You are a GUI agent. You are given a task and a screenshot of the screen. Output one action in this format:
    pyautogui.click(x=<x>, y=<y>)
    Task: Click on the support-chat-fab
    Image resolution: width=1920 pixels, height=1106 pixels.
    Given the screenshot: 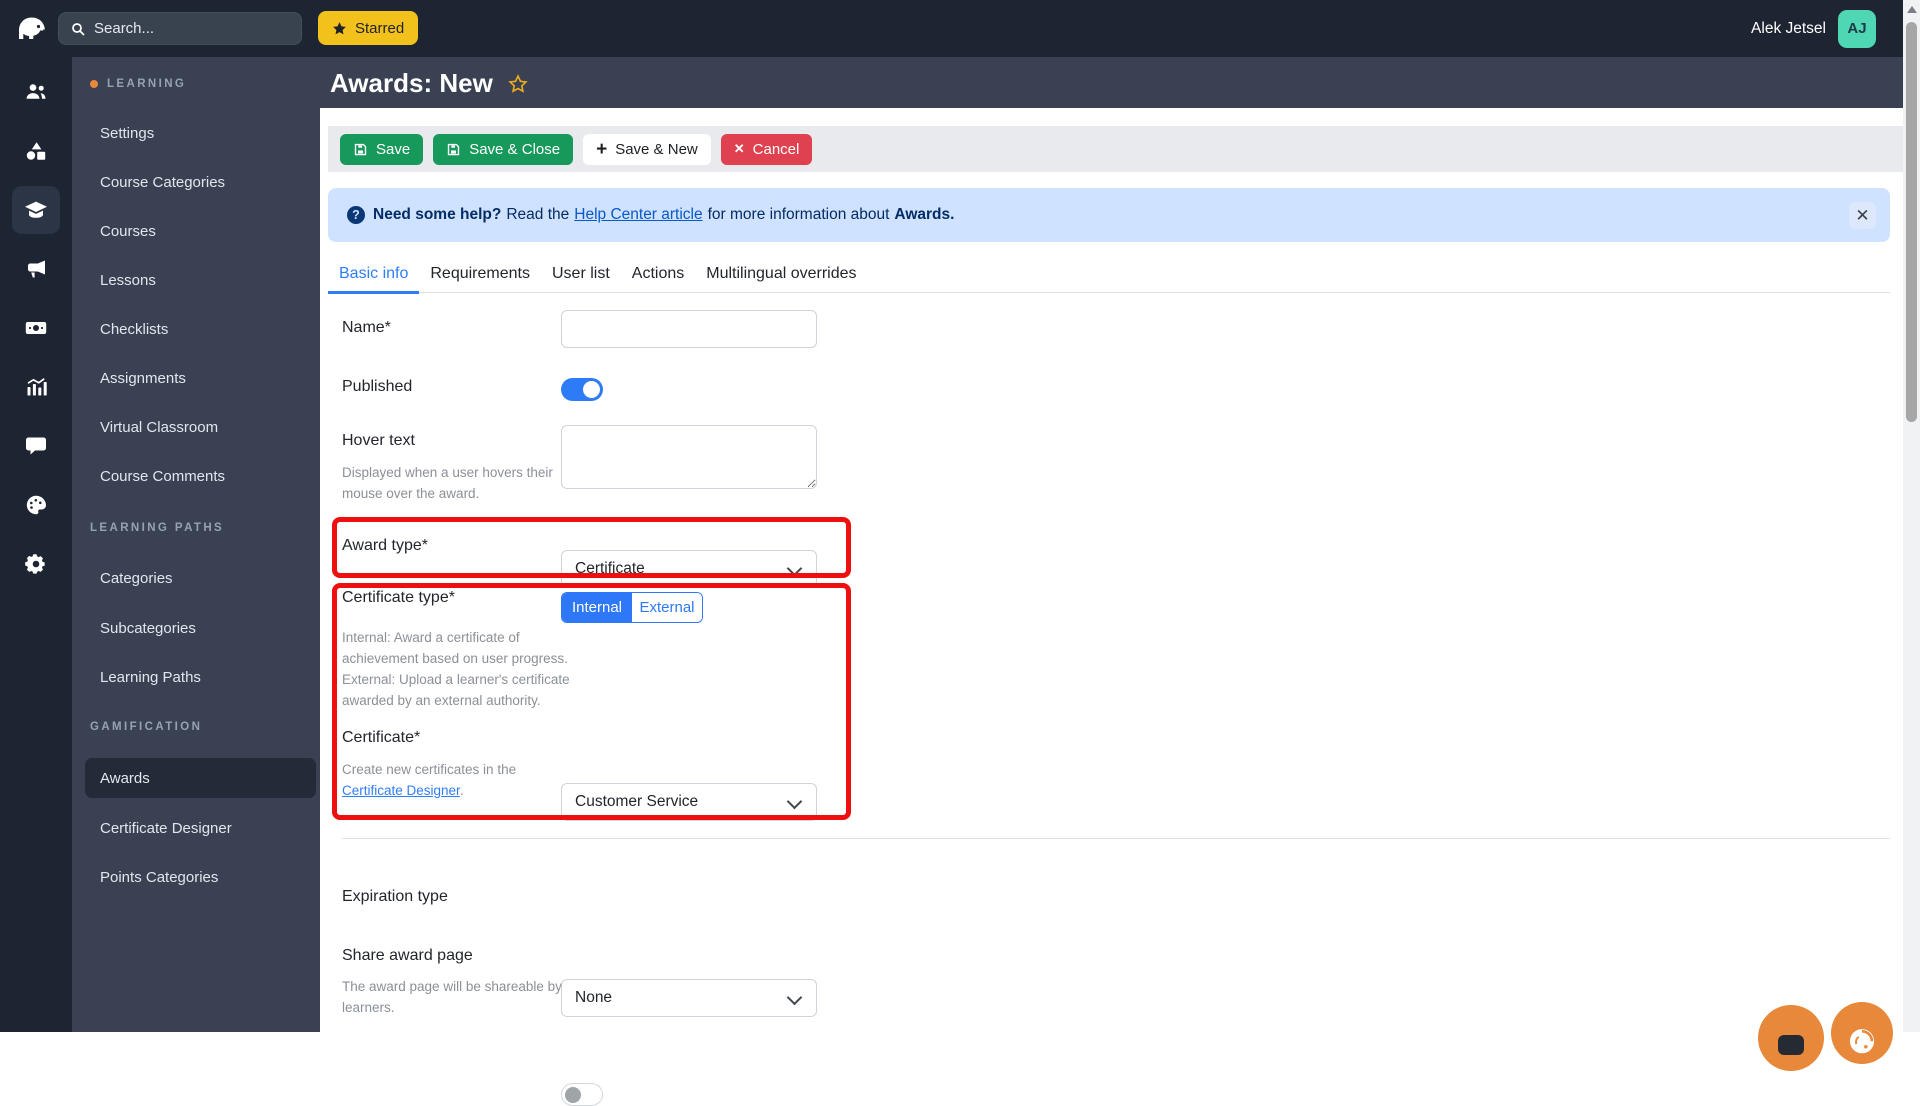 What is the action you would take?
    pyautogui.click(x=1791, y=1038)
    